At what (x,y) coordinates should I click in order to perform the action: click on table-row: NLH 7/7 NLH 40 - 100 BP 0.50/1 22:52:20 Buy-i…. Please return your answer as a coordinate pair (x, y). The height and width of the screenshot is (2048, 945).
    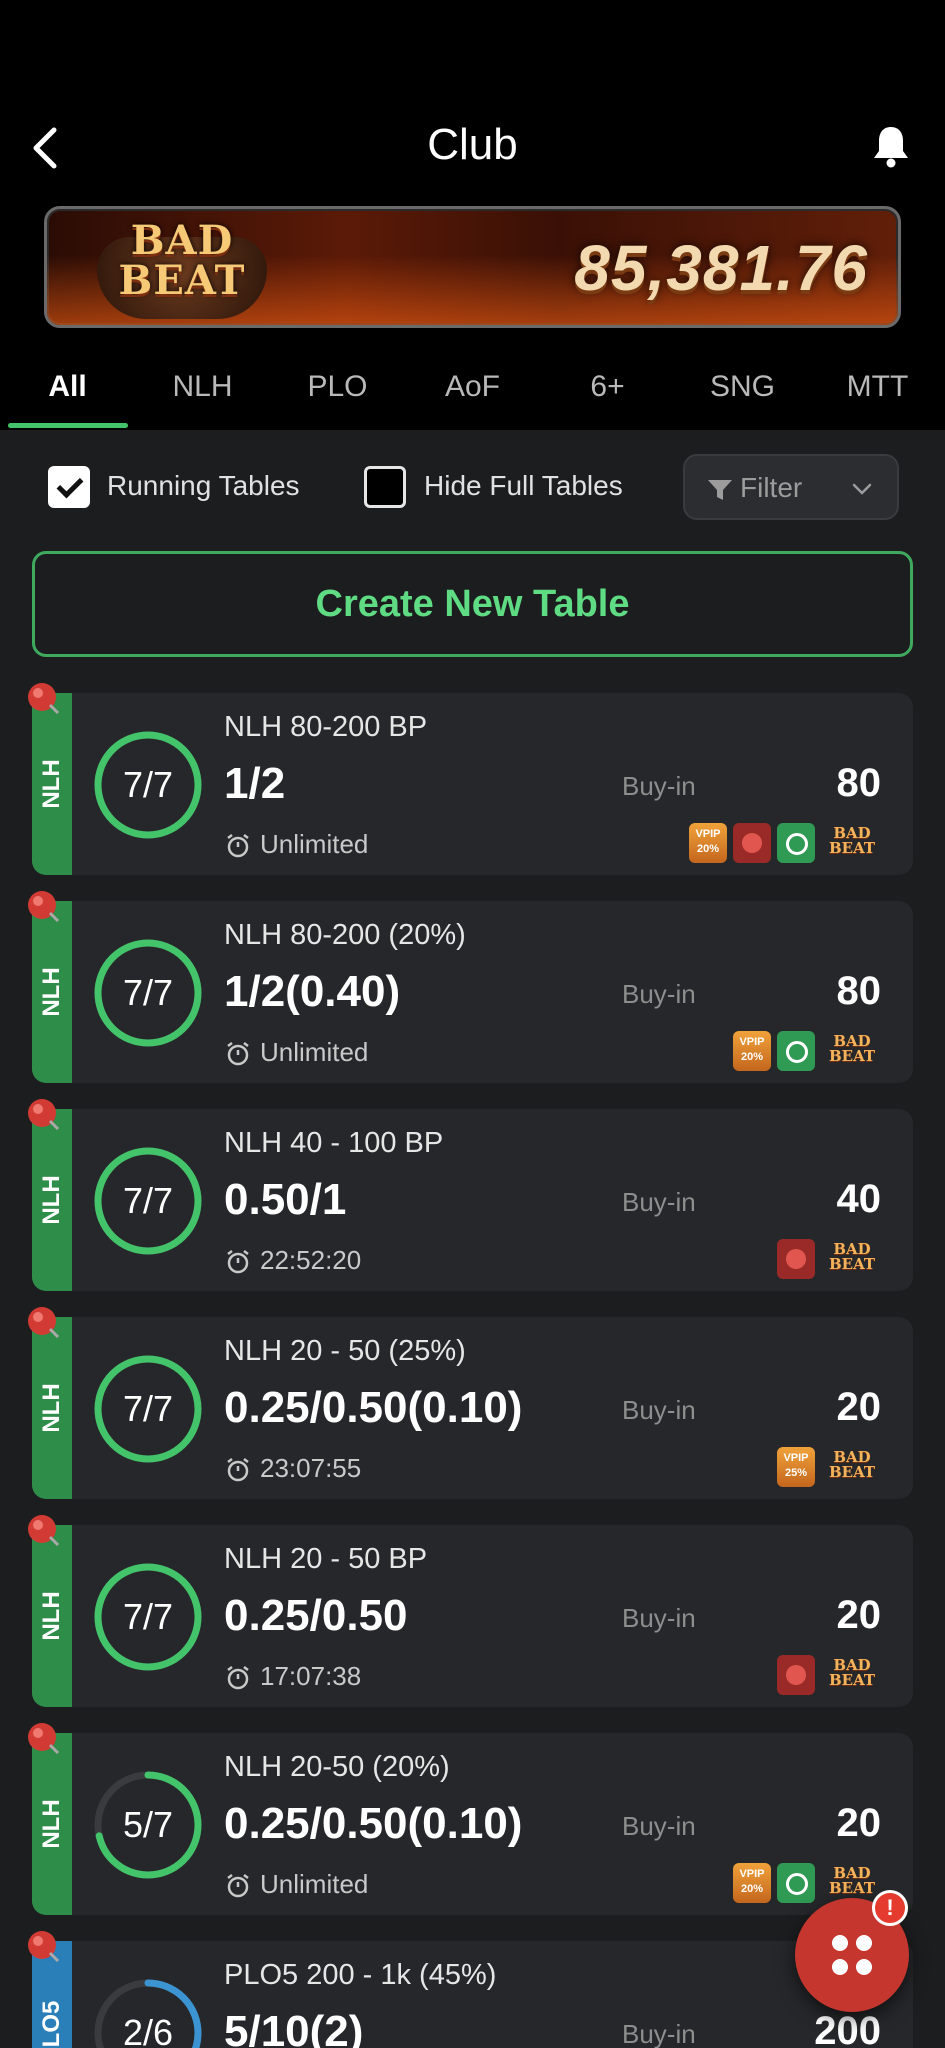
    Looking at the image, I should click on (470, 1195).